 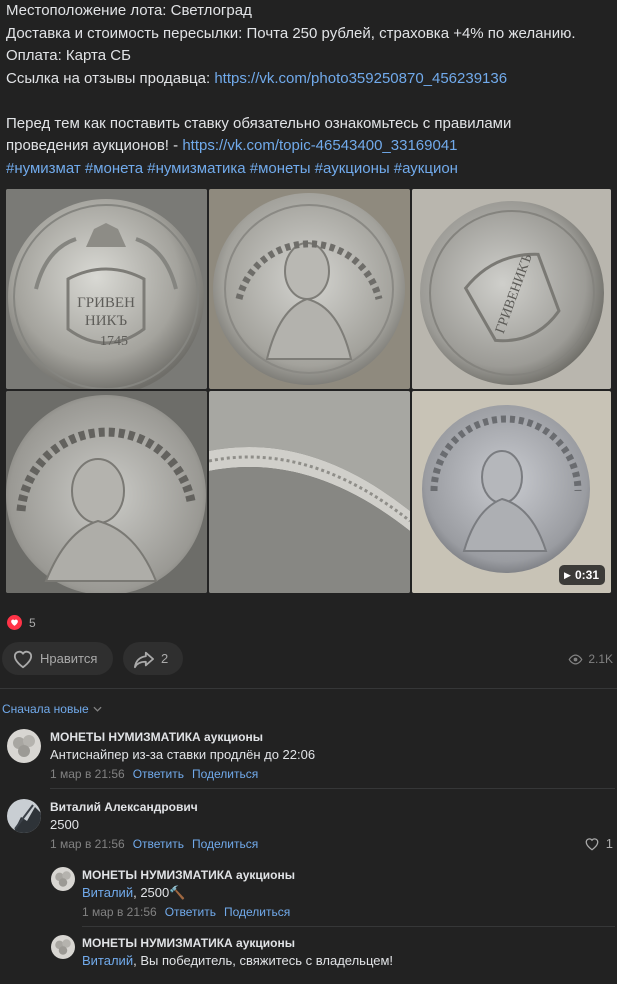 What do you see at coordinates (97, 709) in the screenshot?
I see `chevron-down-icon` at bounding box center [97, 709].